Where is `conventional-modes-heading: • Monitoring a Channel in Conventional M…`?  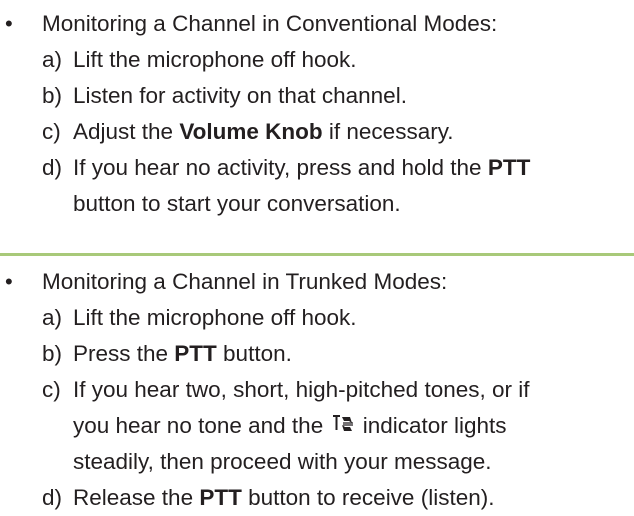
conventional-modes-heading: • Monitoring a Channel in Conventional M… is located at coordinates (317, 24).